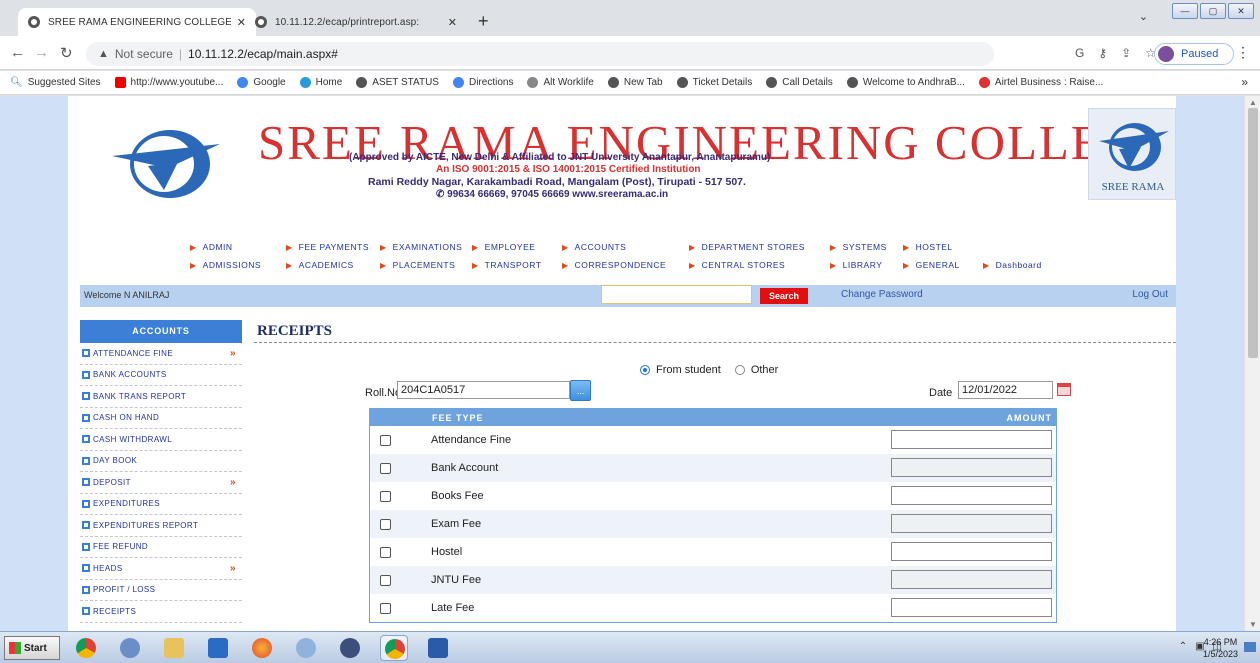 This screenshot has height=663, width=1260. What do you see at coordinates (560, 82) in the screenshot?
I see `bookmark-item: Alt Worklife` at bounding box center [560, 82].